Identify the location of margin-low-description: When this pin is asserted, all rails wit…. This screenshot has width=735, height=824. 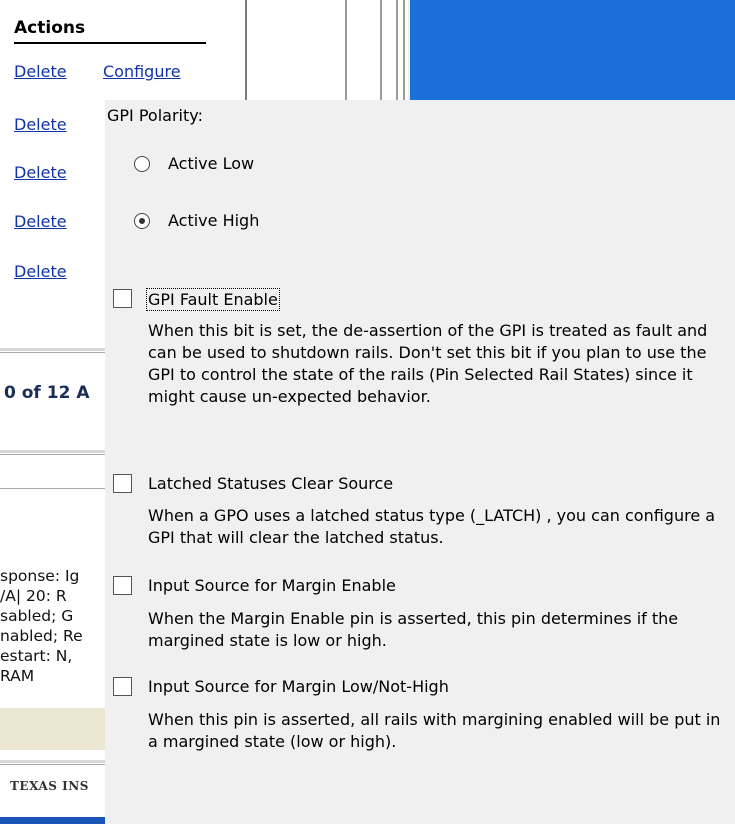
(434, 730).